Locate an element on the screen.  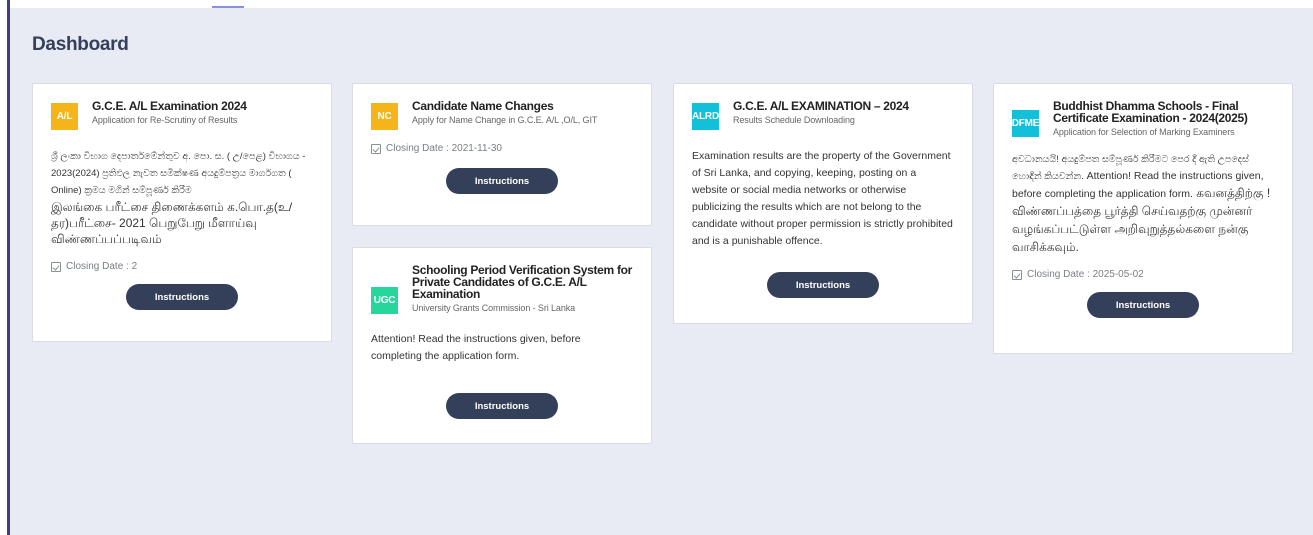
card-title: G.C.E. A/L EXAMINATION – 2024 is located at coordinates (821, 106).